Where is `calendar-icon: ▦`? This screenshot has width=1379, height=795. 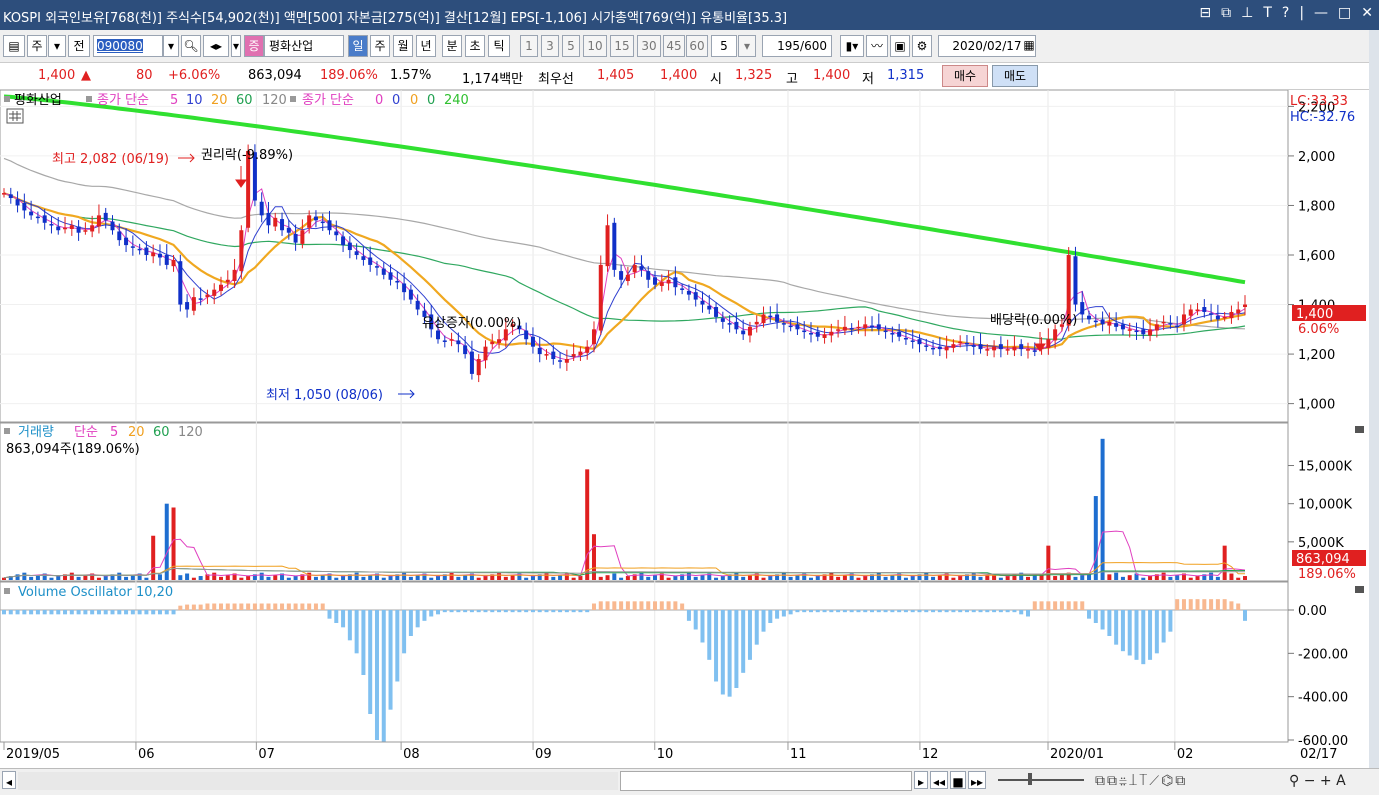
calendar-icon: ▦ is located at coordinates (1029, 46).